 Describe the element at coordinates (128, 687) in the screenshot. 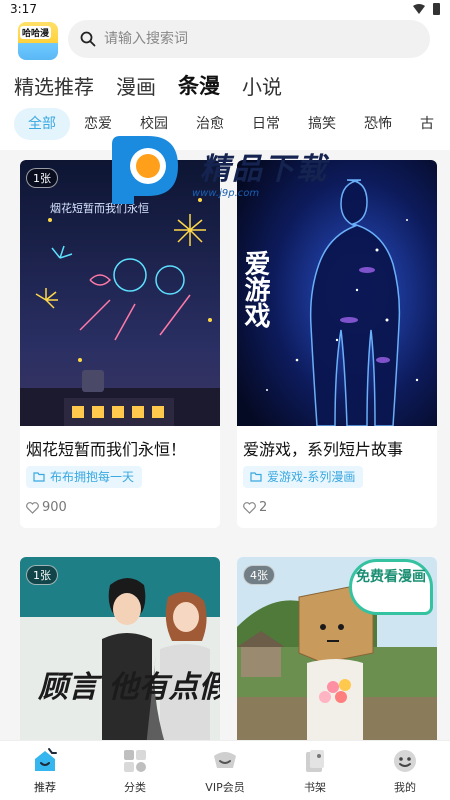

I see `cover-caption: 顾言 他有点假正经` at that location.